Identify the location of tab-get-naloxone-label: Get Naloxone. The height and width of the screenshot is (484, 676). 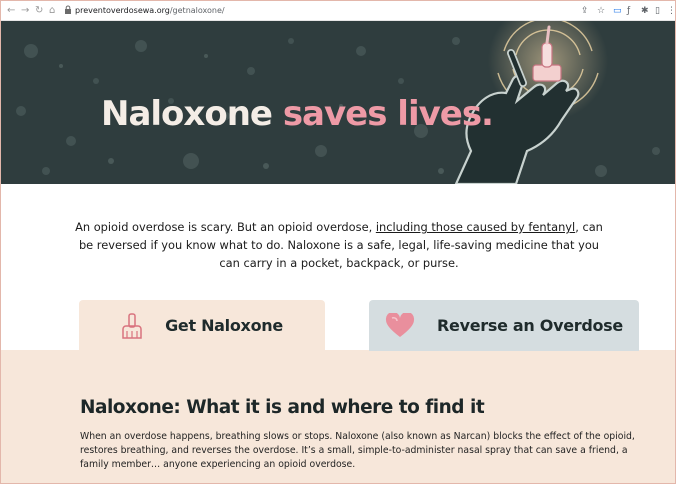
(224, 325).